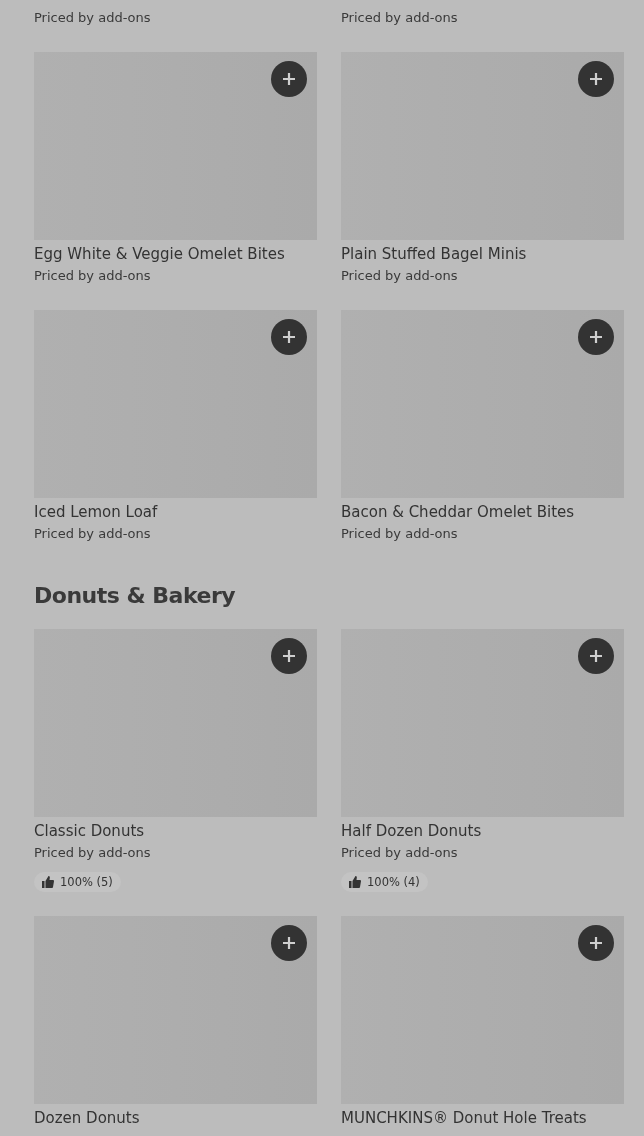 This screenshot has width=644, height=1136. What do you see at coordinates (89, 831) in the screenshot?
I see `item-name: Classic Donuts` at bounding box center [89, 831].